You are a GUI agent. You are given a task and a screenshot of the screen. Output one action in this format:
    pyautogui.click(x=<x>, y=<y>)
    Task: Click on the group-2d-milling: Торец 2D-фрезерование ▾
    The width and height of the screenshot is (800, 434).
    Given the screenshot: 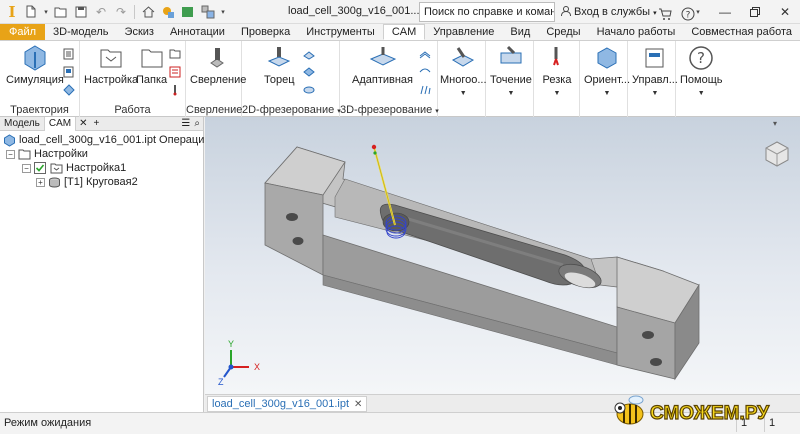 What is the action you would take?
    pyautogui.click(x=291, y=79)
    